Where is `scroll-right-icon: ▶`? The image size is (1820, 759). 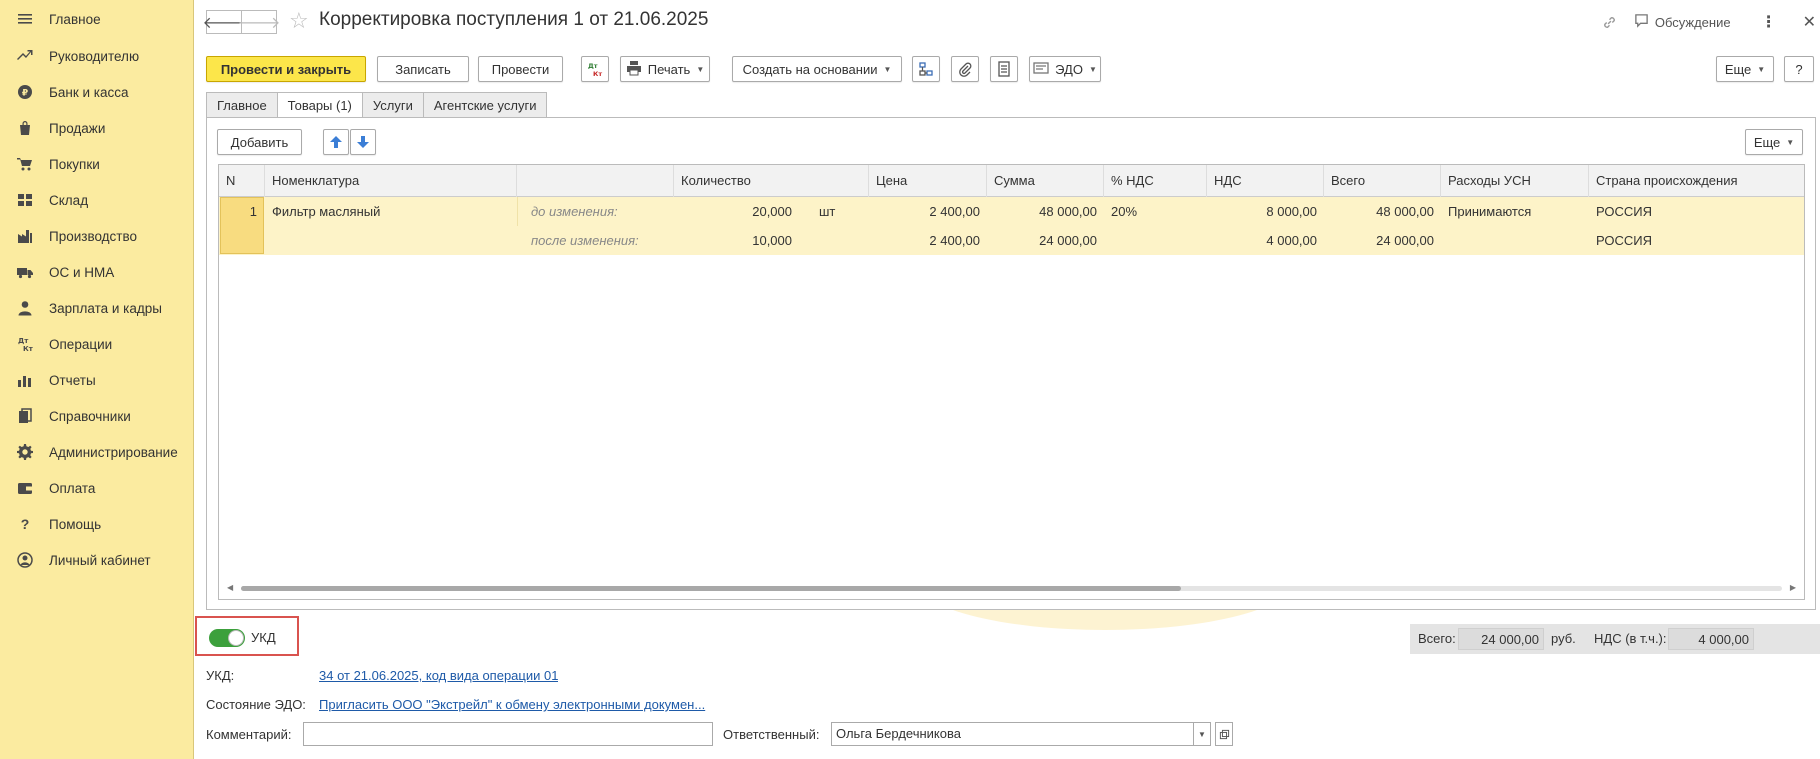 scroll-right-icon: ▶ is located at coordinates (1793, 587).